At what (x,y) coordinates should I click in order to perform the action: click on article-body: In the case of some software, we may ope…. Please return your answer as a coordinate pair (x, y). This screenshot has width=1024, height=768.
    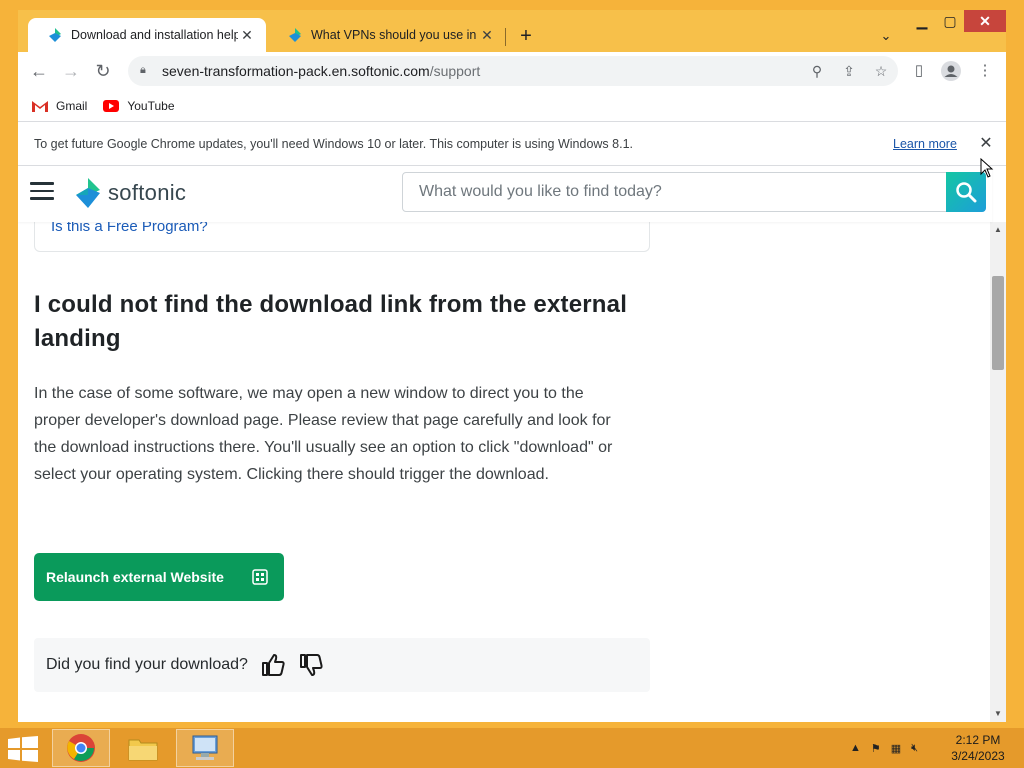
    Looking at the image, I should click on (323, 434).